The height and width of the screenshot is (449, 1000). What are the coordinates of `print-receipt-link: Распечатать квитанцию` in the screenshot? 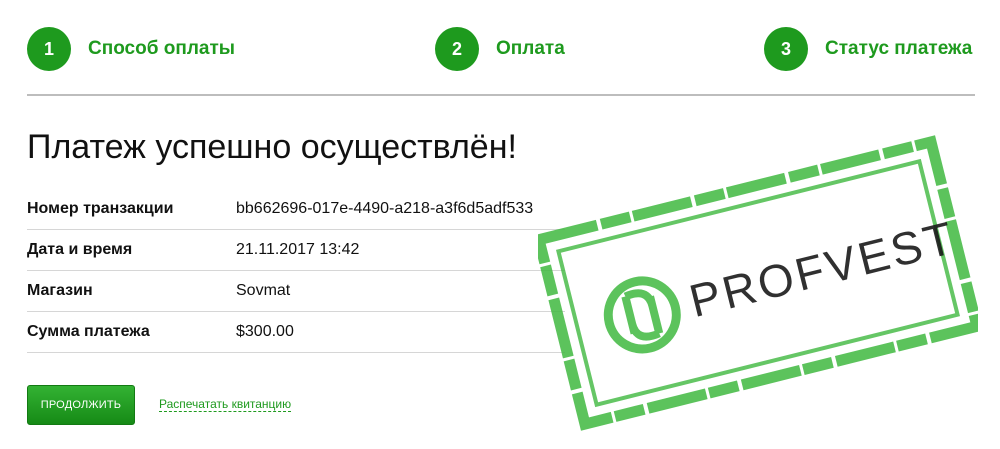 It's located at (225, 404).